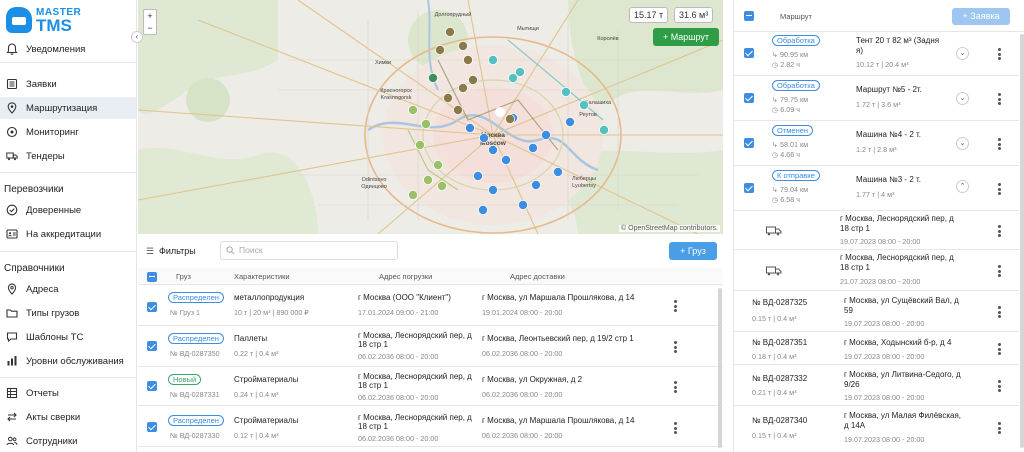 This screenshot has height=452, width=1024. I want to click on sidebar-item-trusted: Доверенные, so click(68, 210).